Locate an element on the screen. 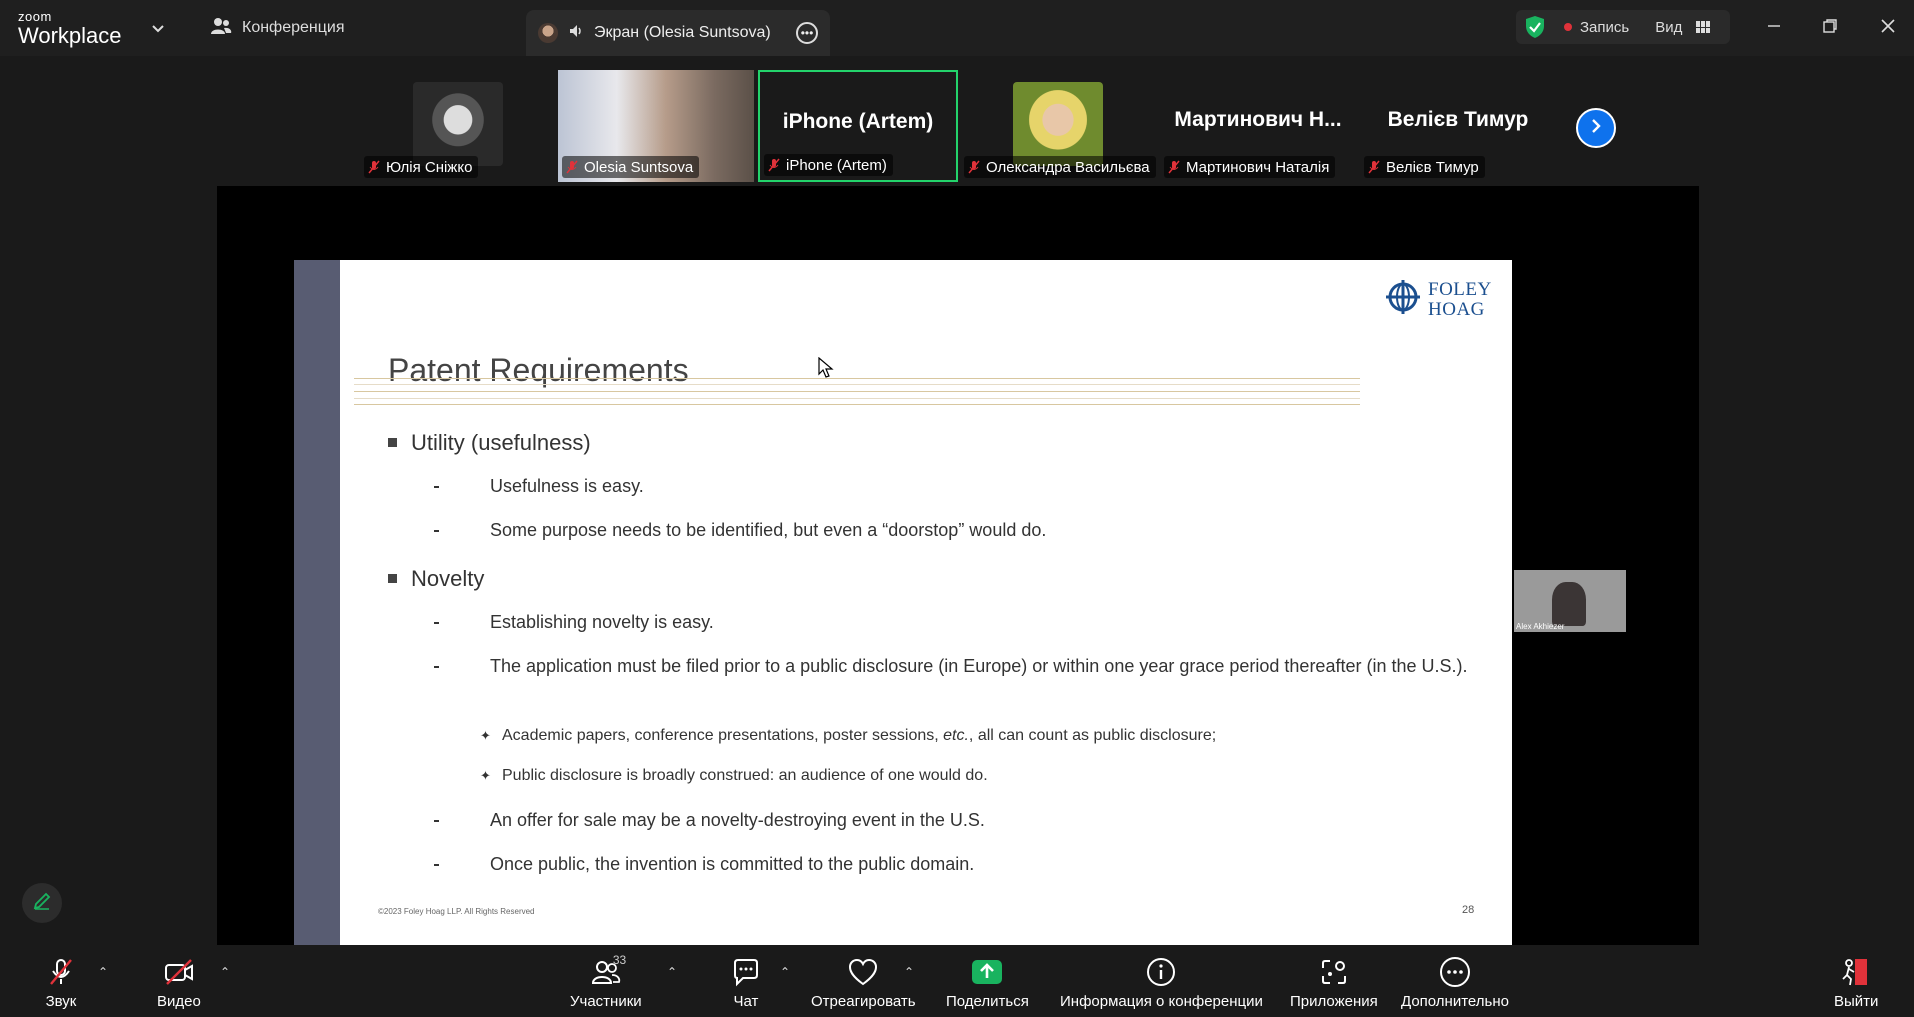 This screenshot has width=1914, height=1017. share-button: Поделиться is located at coordinates (987, 982).